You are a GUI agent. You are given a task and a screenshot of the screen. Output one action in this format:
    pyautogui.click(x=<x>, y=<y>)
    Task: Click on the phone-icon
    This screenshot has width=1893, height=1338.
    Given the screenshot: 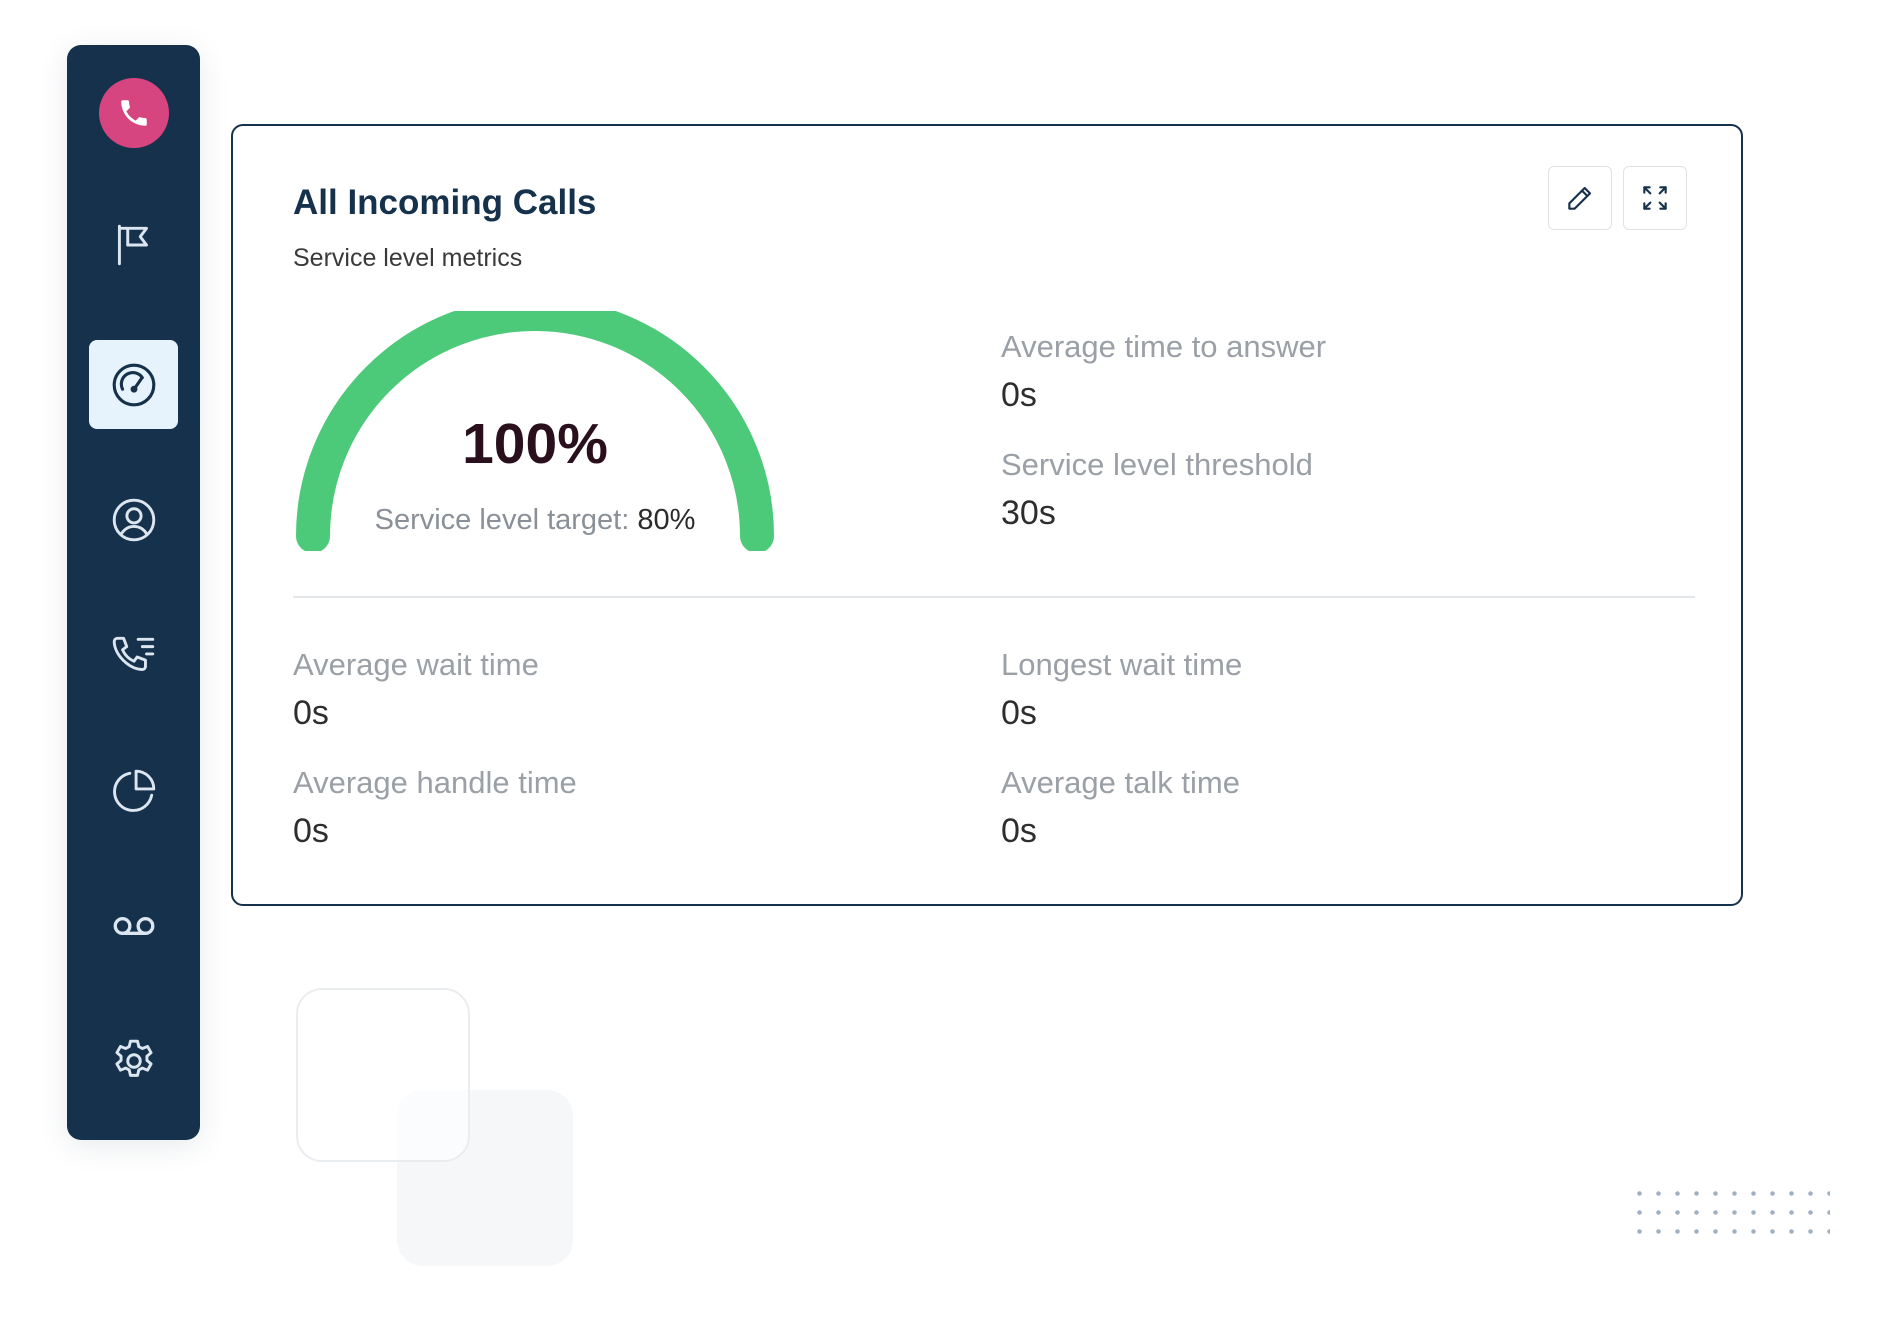 What is the action you would take?
    pyautogui.click(x=134, y=113)
    